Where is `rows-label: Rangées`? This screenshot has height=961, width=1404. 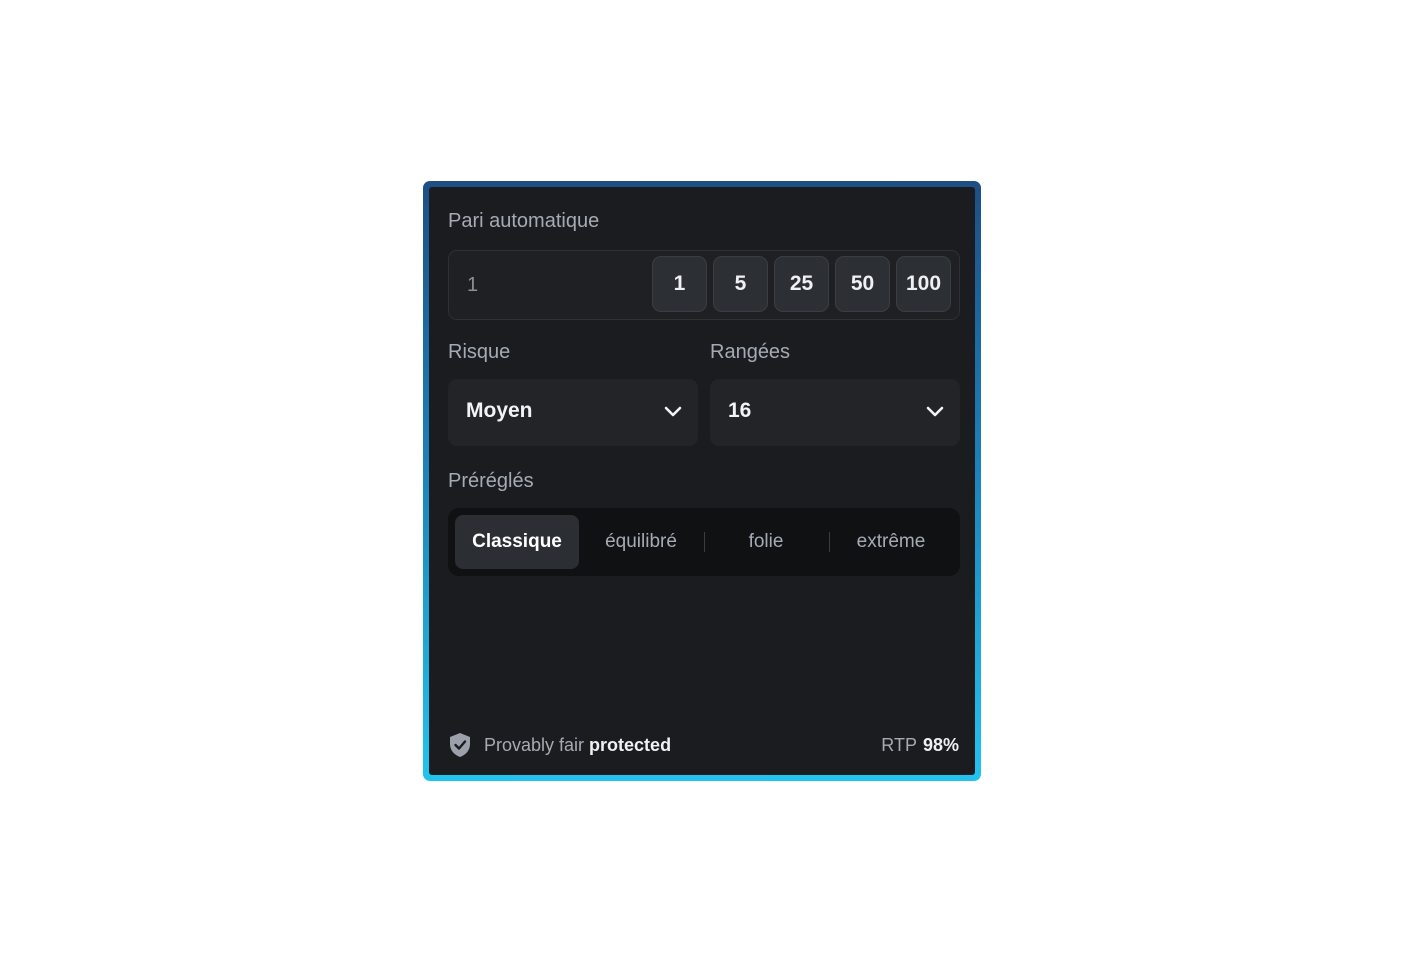 rows-label: Rangées is located at coordinates (750, 352).